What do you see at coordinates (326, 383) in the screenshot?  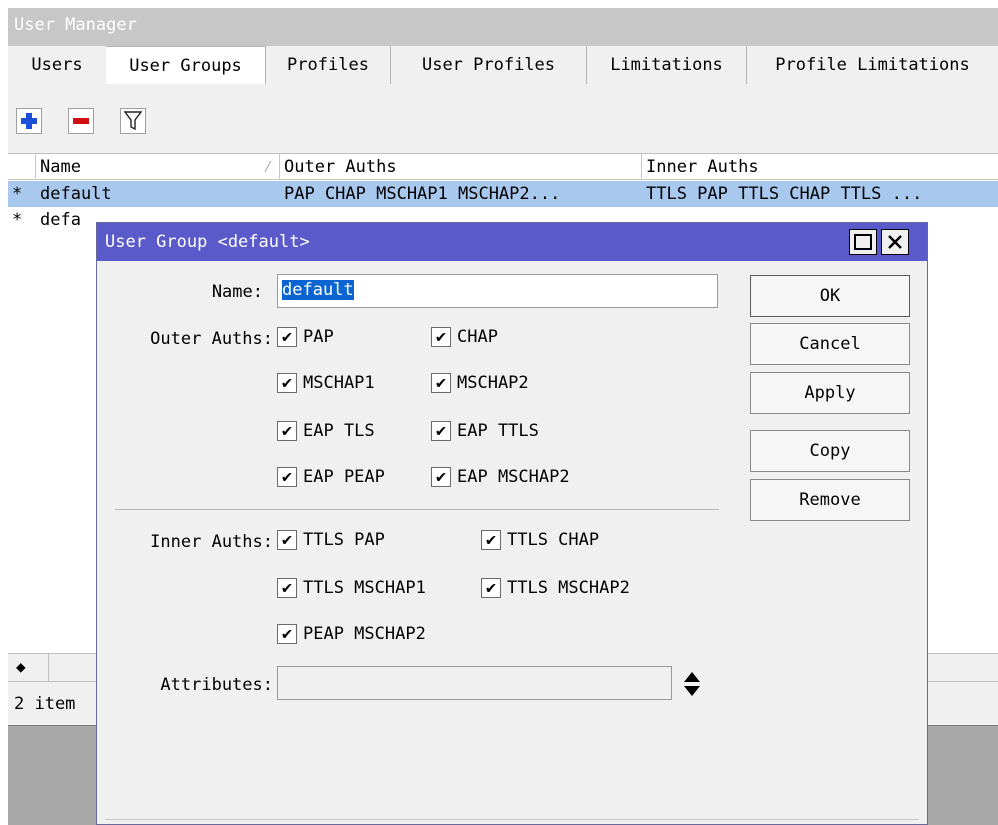 I see `checkbox-mschap1: ✔ MSCHAP1` at bounding box center [326, 383].